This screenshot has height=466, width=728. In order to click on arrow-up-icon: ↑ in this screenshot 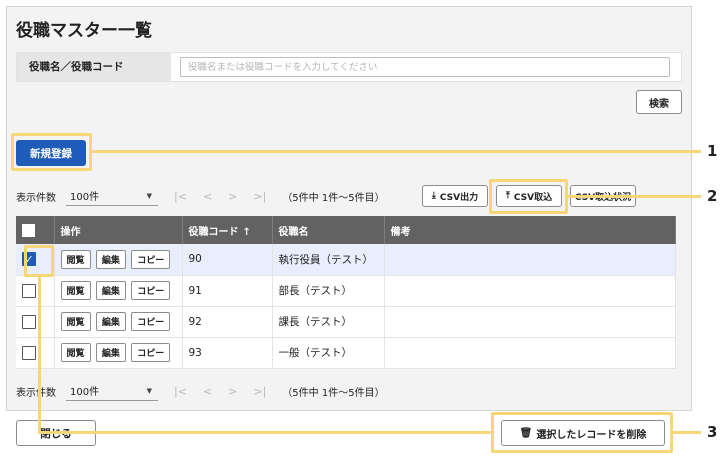, I will do `click(246, 232)`.